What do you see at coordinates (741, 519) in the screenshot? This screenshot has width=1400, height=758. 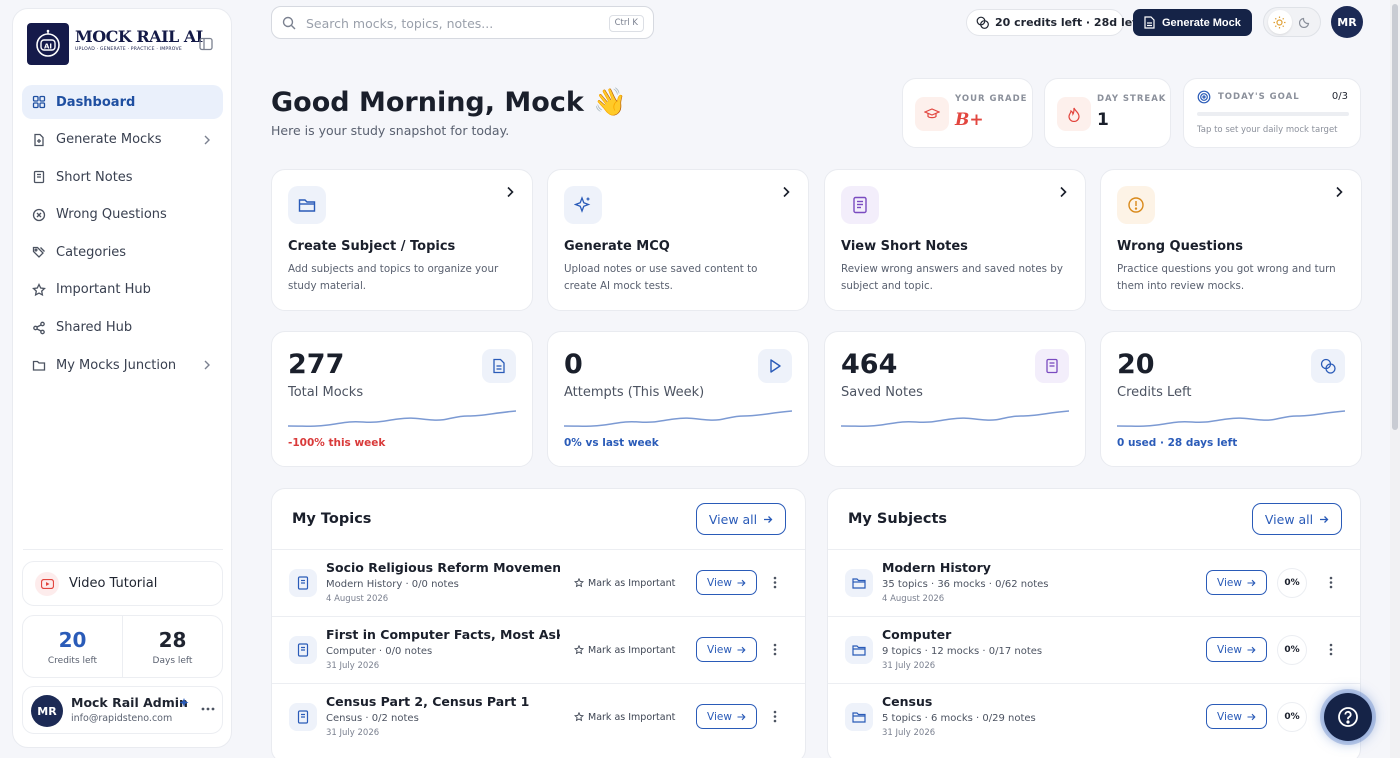 I see `view-all-topics-button: View all` at bounding box center [741, 519].